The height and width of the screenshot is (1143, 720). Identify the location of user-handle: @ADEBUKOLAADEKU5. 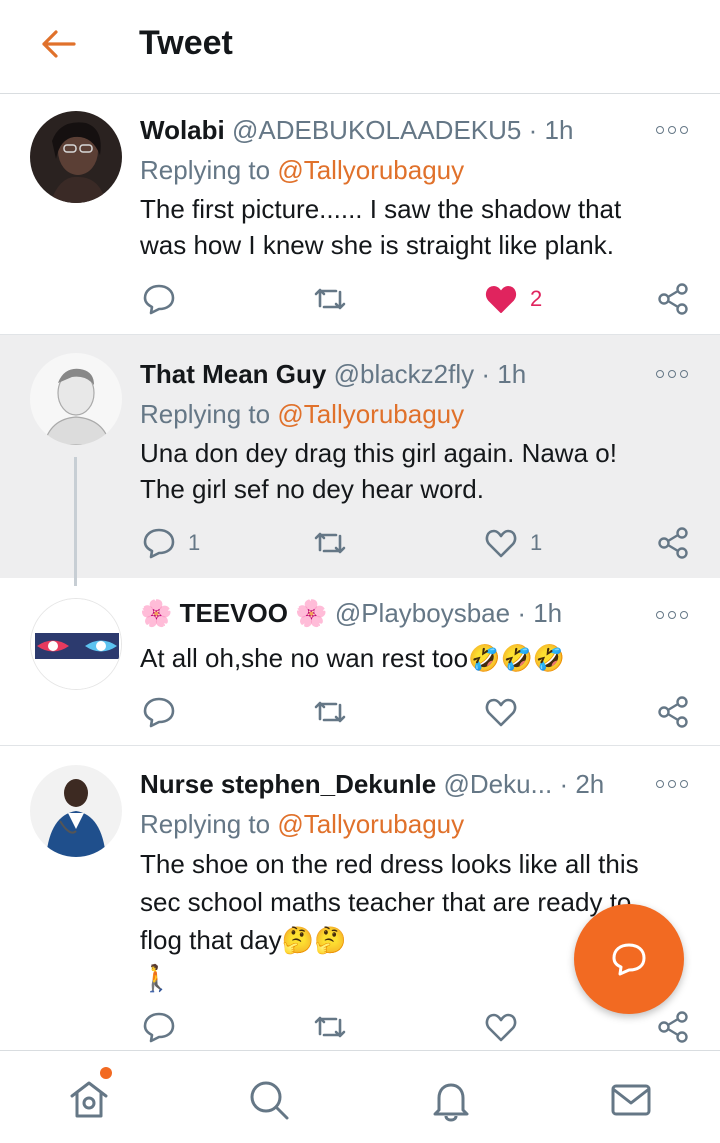
(376, 130).